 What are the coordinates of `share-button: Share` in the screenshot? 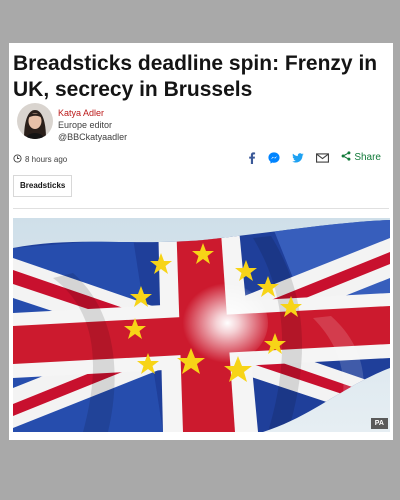 It's located at (361, 157).